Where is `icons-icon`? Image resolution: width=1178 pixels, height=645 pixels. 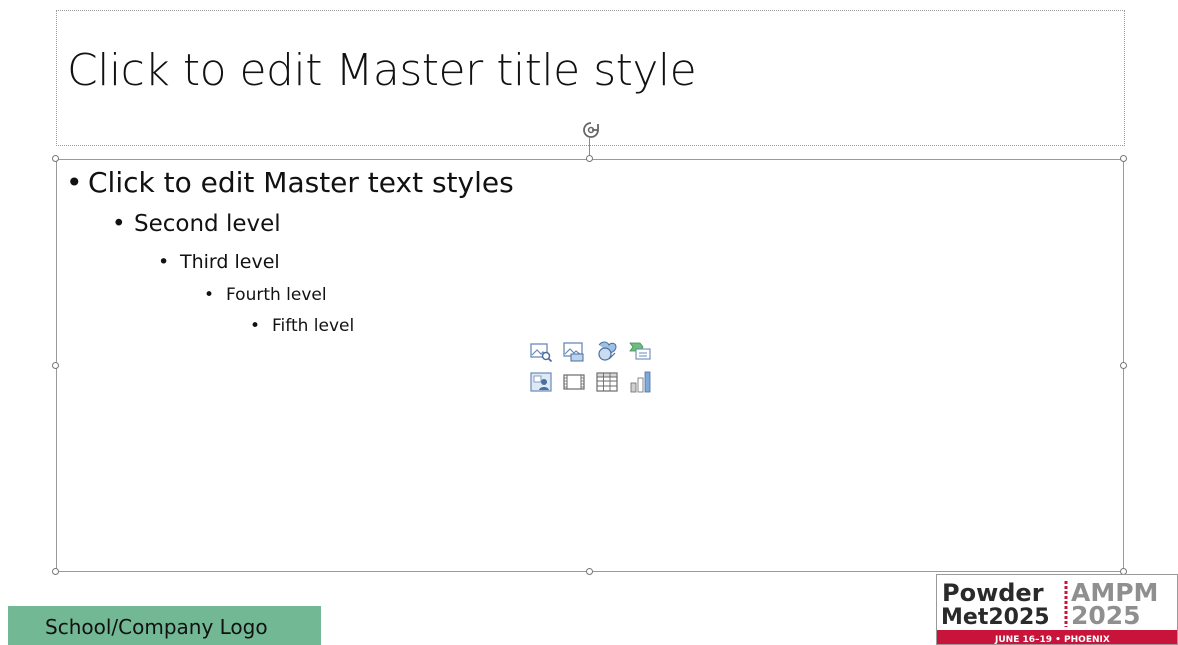
icons-icon is located at coordinates (607, 351).